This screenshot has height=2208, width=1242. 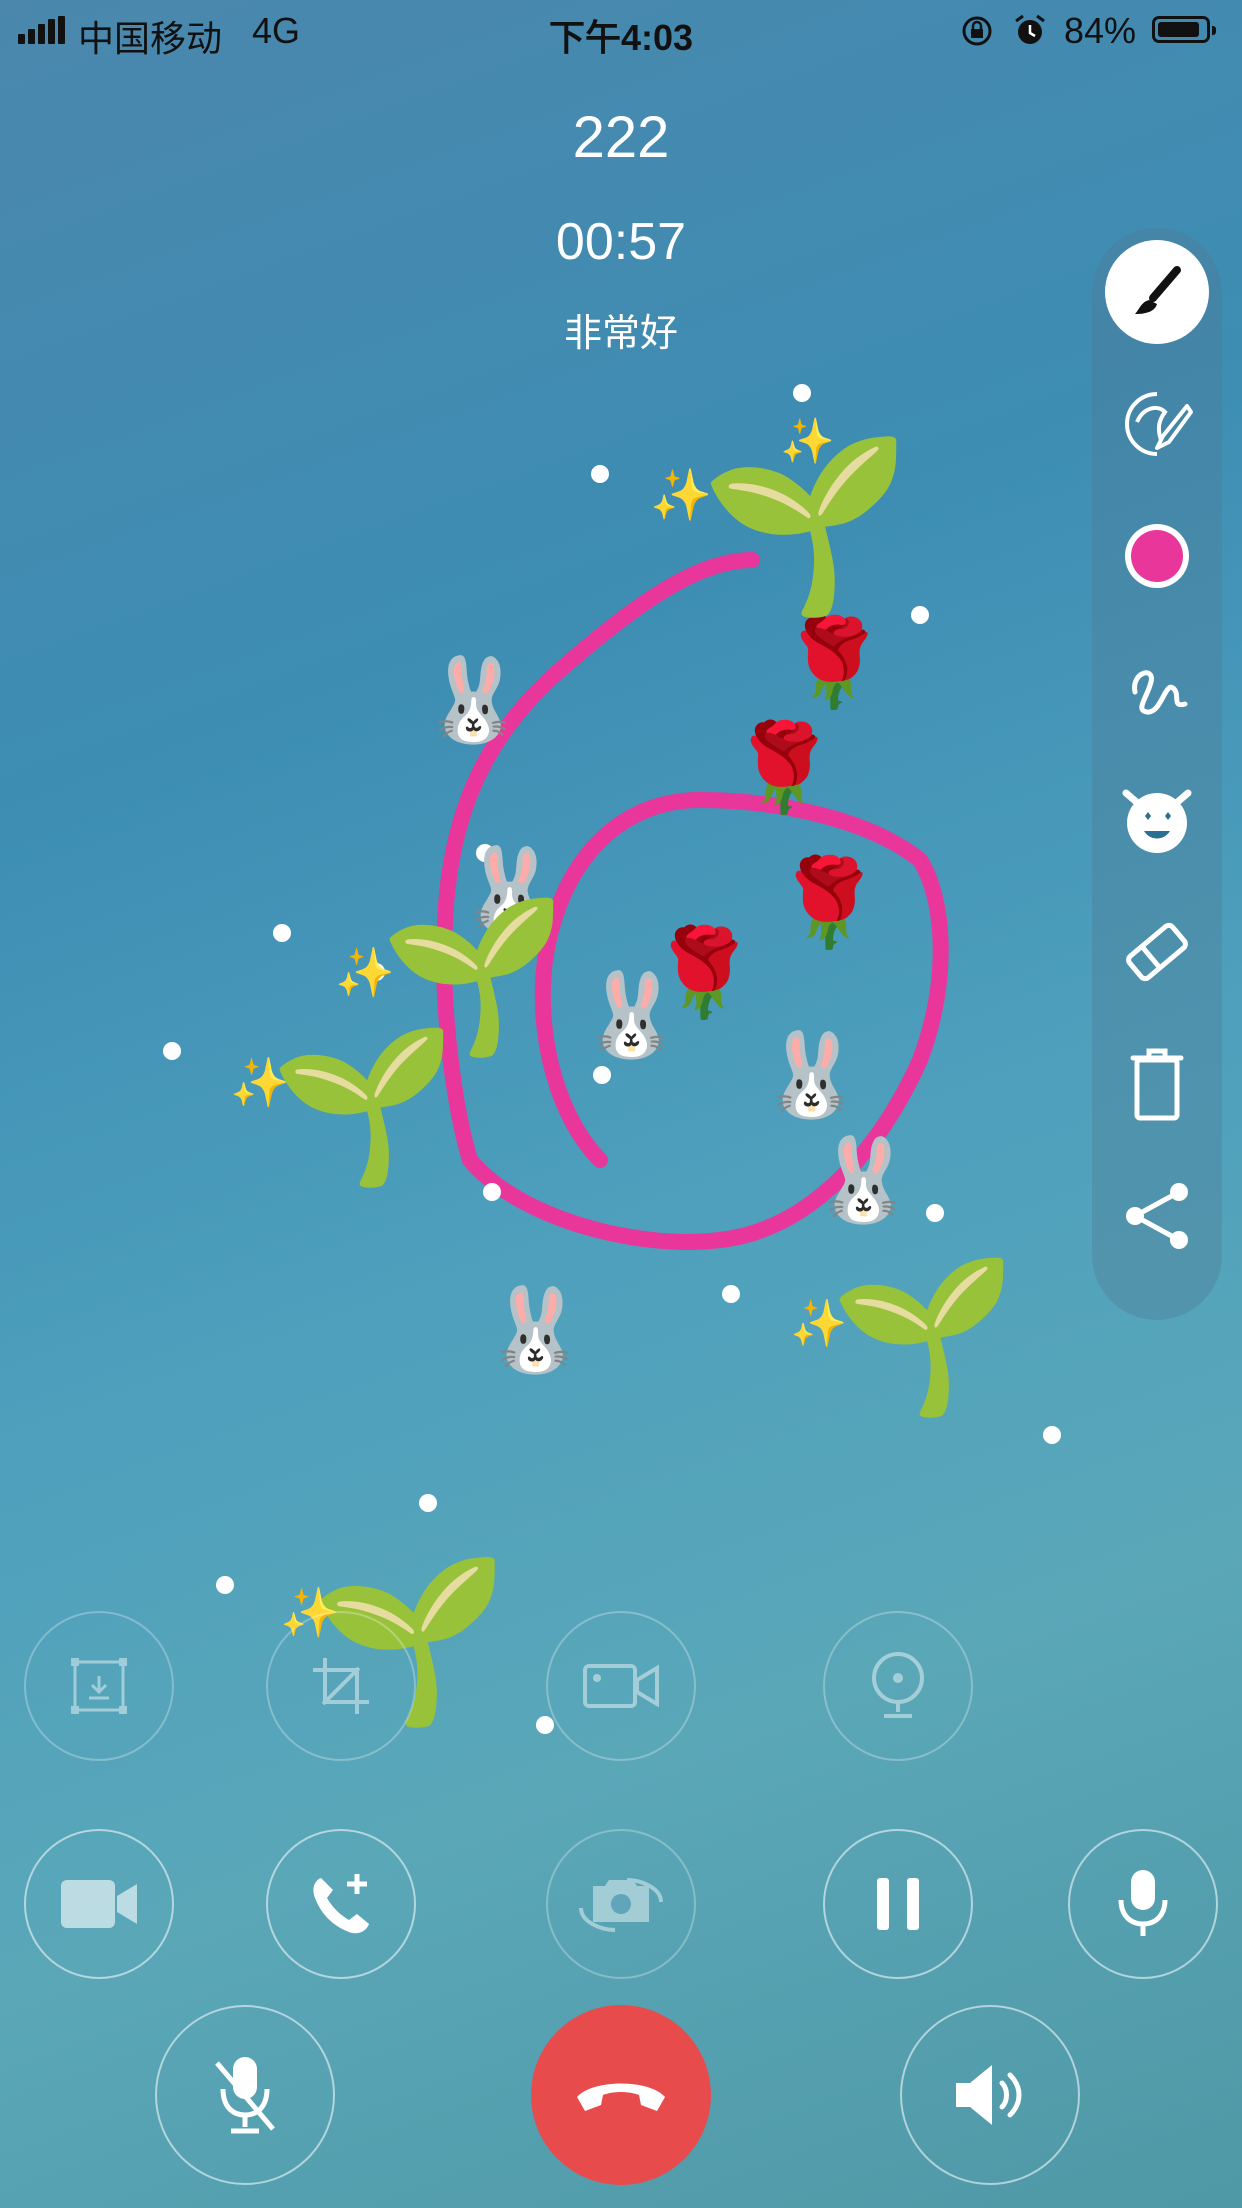 I want to click on video-button, so click(x=99, y=1904).